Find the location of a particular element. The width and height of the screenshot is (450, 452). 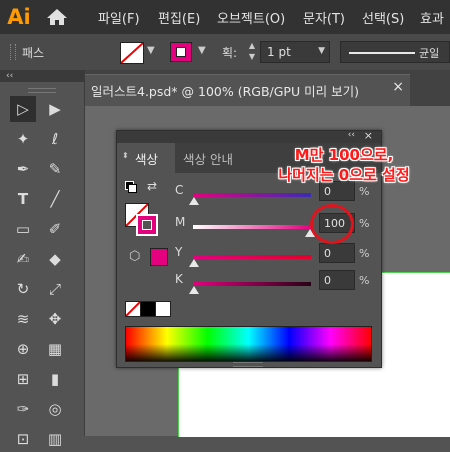

resize-grip-icon is located at coordinates (248, 364).